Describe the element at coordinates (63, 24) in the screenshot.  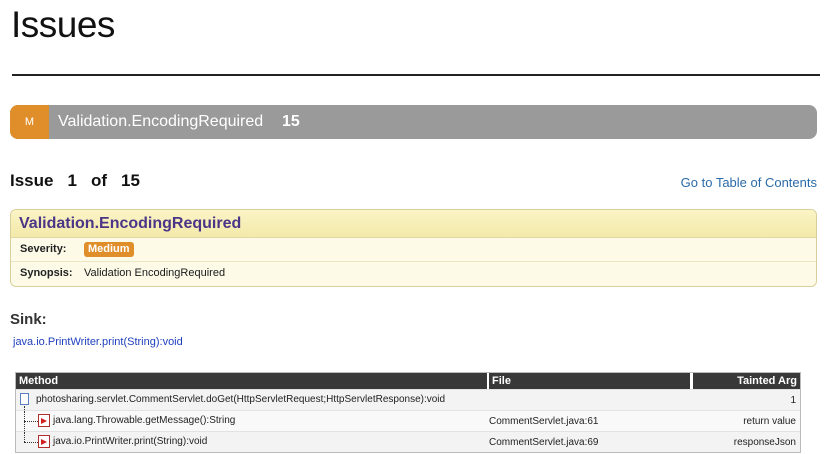
I see `page-title: Issues` at that location.